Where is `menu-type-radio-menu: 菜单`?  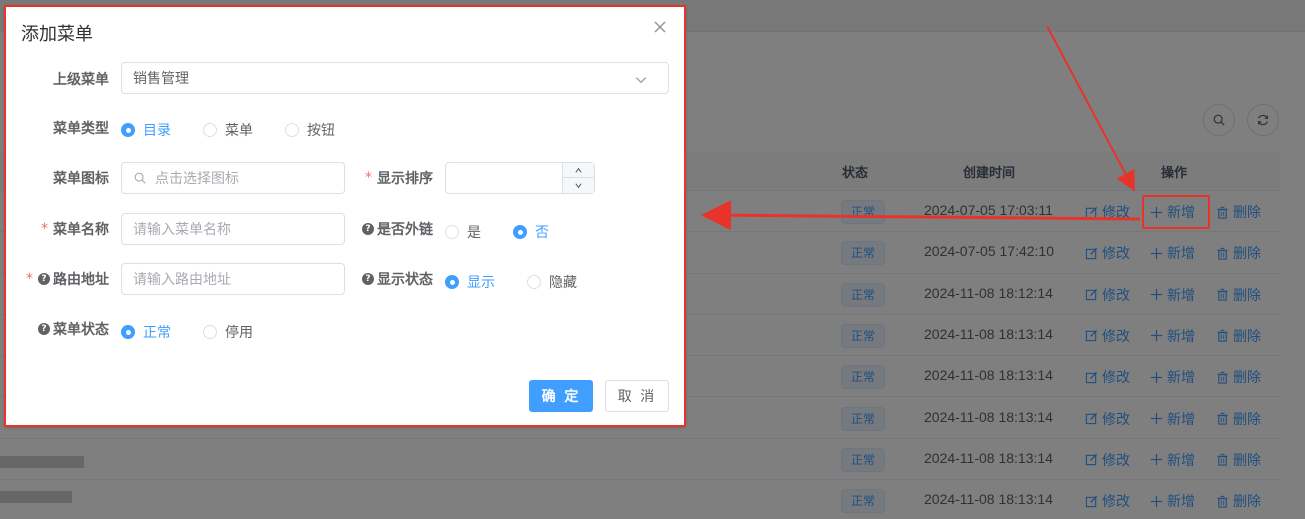 menu-type-radio-menu: 菜单 is located at coordinates (228, 130).